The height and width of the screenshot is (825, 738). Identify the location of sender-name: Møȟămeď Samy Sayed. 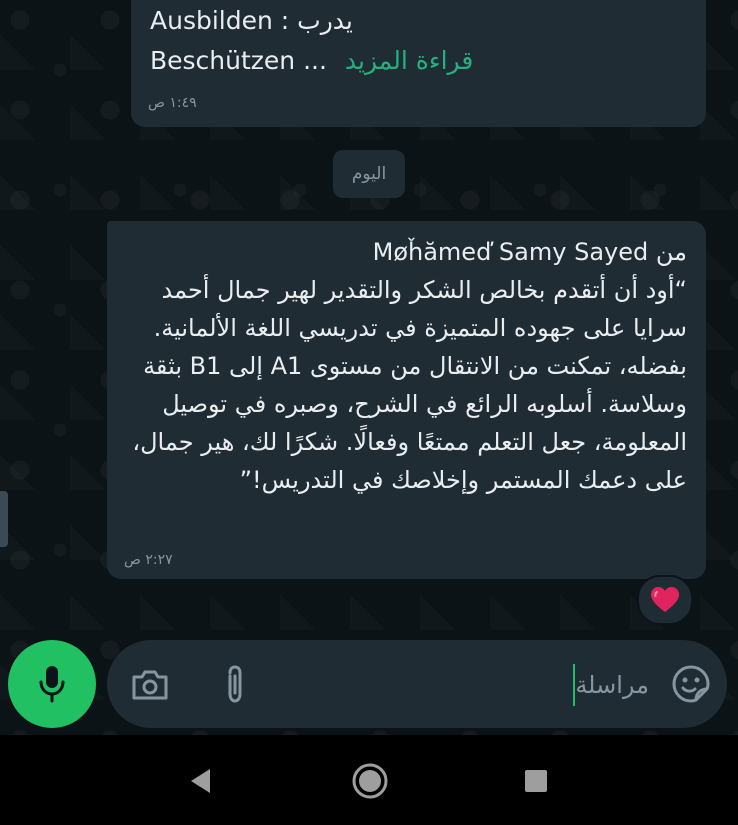
(510, 252).